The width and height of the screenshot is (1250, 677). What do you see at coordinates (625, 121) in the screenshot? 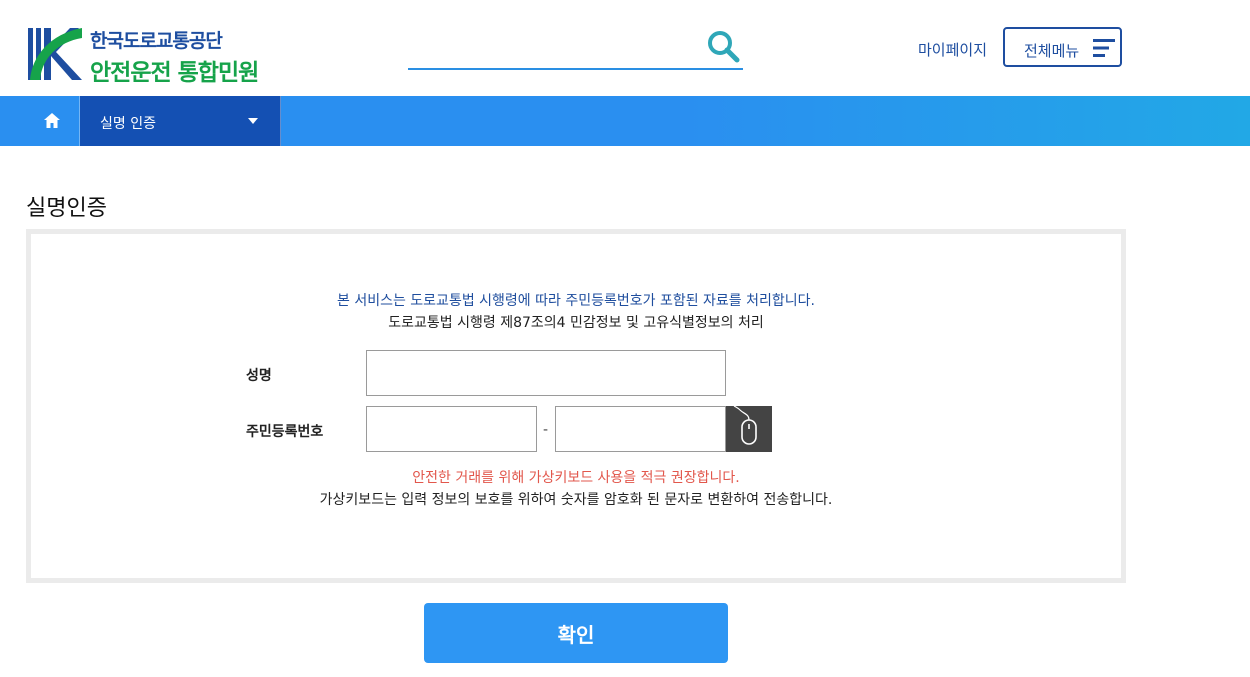
I see `location-navbar: 실명 인증` at bounding box center [625, 121].